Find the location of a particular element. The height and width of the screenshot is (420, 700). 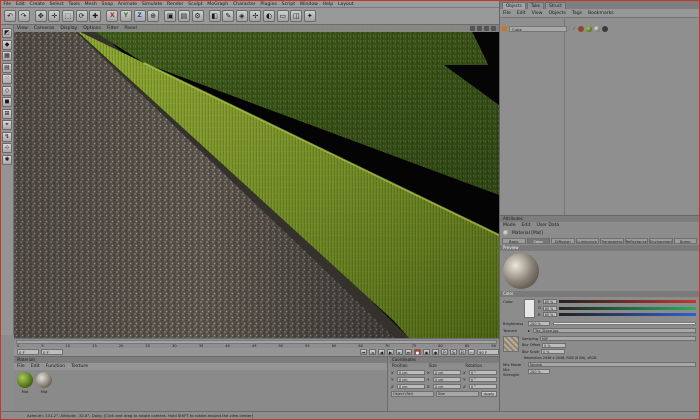

record-keys-icon: ● is located at coordinates (417, 352).